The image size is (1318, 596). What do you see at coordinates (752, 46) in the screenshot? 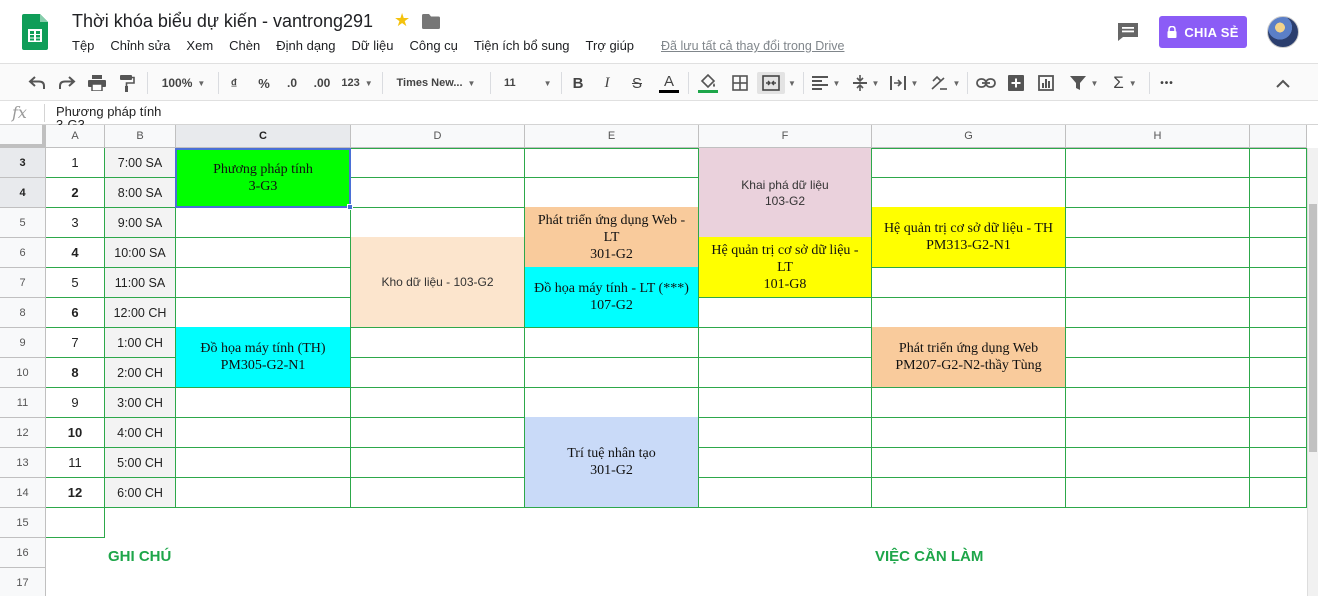
I see `save-status-link: Đã lưu tất cả thay đổi trong Drive` at bounding box center [752, 46].